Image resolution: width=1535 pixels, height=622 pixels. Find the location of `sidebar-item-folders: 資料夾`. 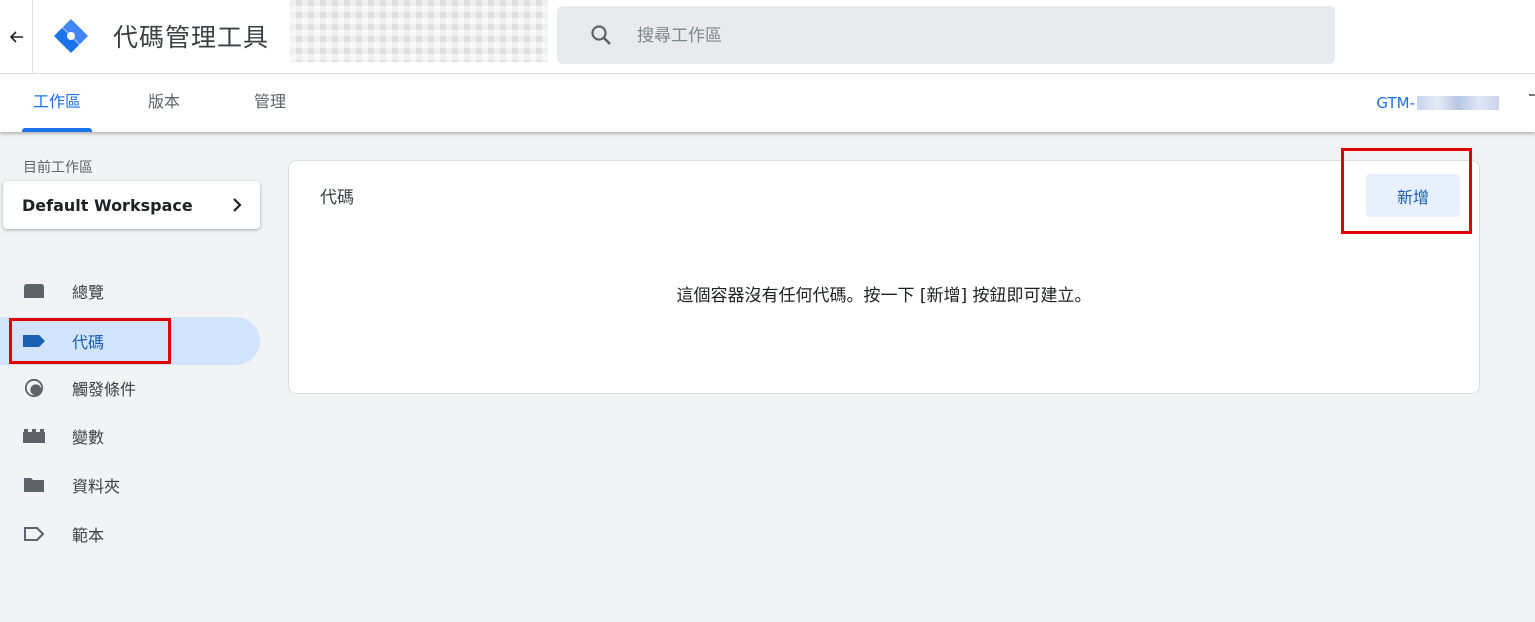

sidebar-item-folders: 資料夾 is located at coordinates (130, 485).